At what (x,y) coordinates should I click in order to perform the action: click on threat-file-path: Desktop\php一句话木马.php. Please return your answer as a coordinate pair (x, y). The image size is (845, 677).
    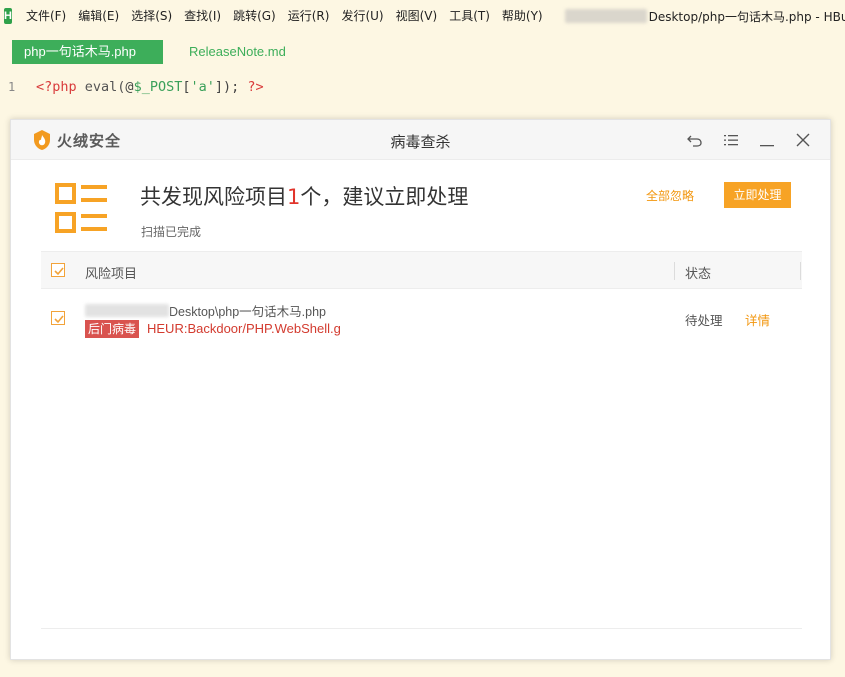
    Looking at the image, I should click on (205, 310).